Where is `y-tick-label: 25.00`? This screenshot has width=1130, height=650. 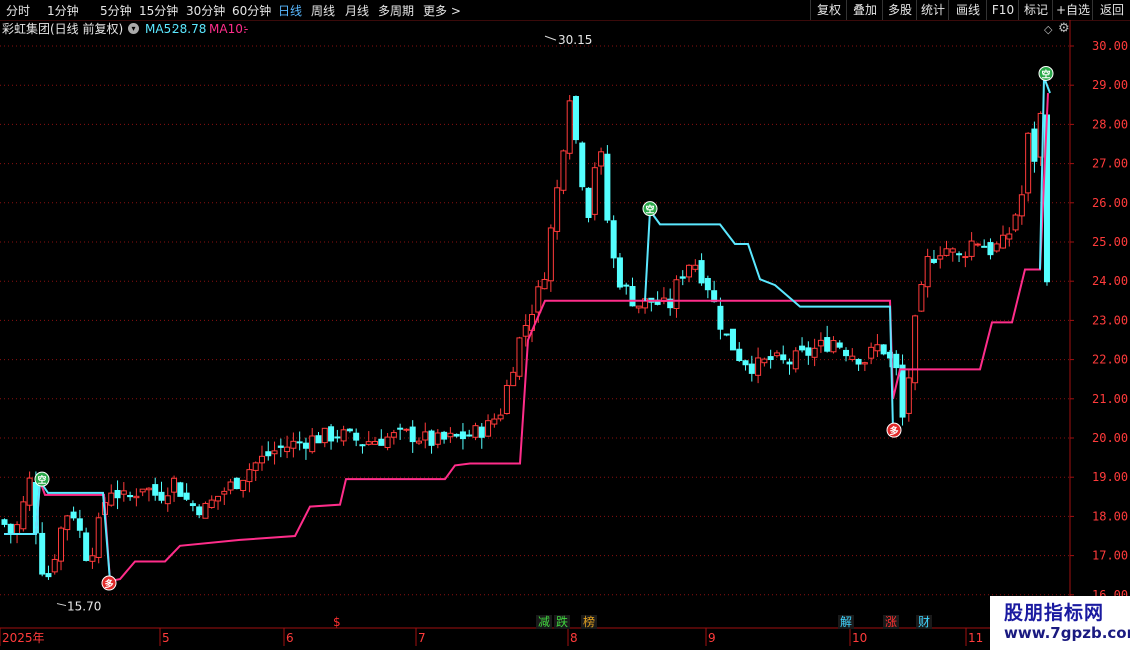
y-tick-label: 25.00 is located at coordinates (1110, 242).